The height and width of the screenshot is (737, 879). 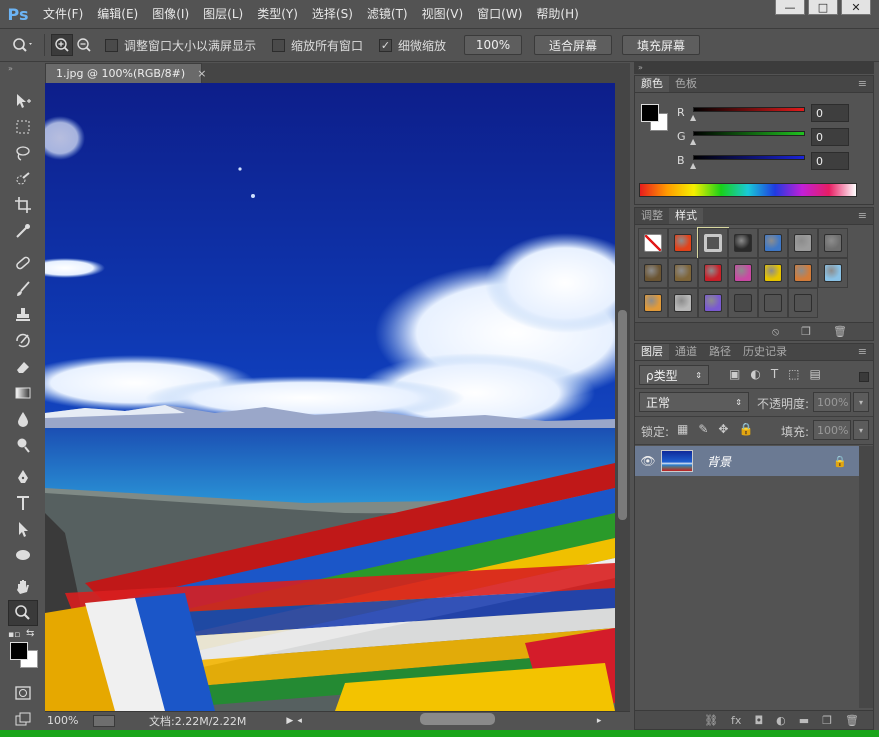 What do you see at coordinates (683, 303) in the screenshot?
I see `mosaic-swatch` at bounding box center [683, 303].